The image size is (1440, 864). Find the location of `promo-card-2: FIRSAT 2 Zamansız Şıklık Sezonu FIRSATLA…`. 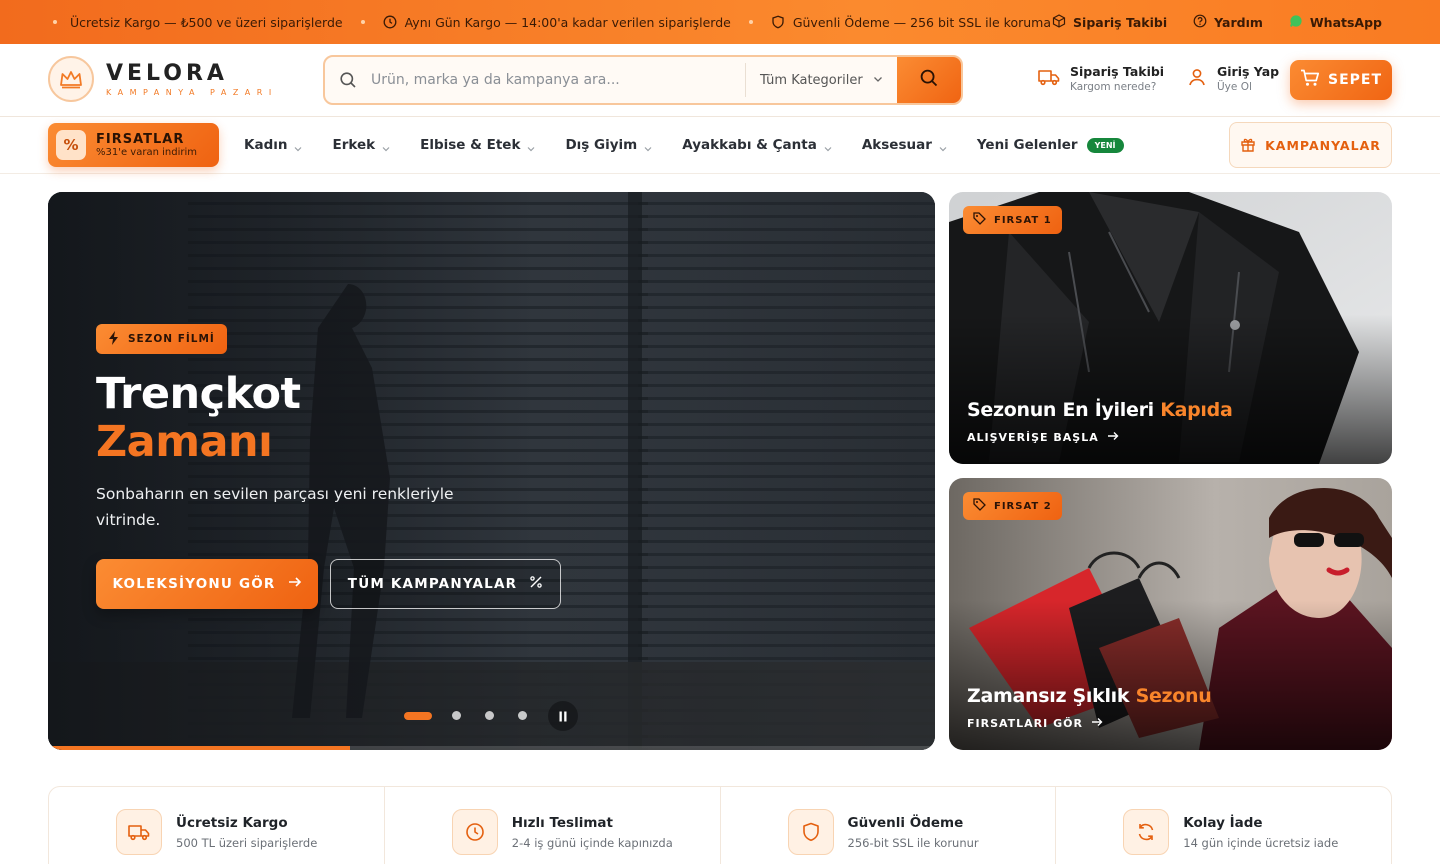

promo-card-2: FIRSAT 2 Zamansız Şıklık Sezonu FIRSATLA… is located at coordinates (1170, 614).